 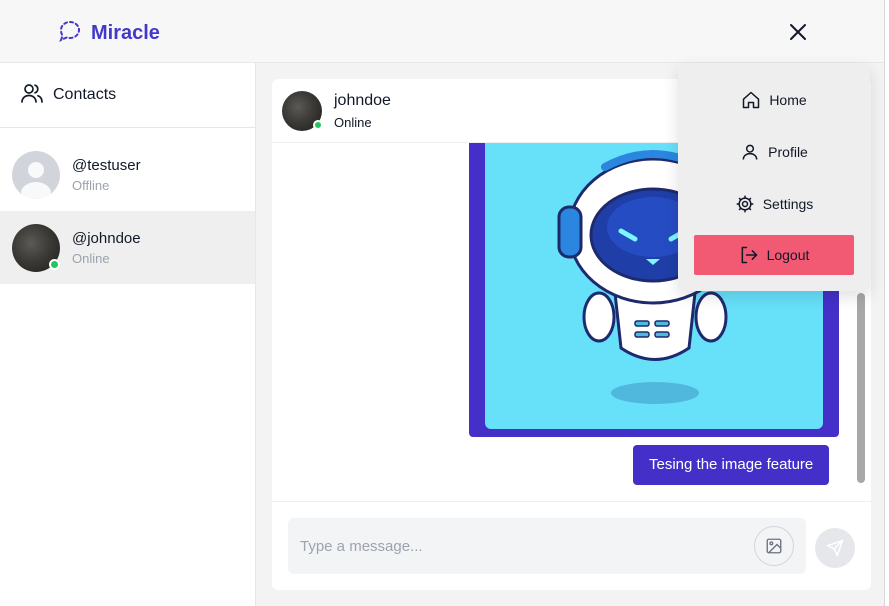 I want to click on menu-label: Logout, so click(x=788, y=255).